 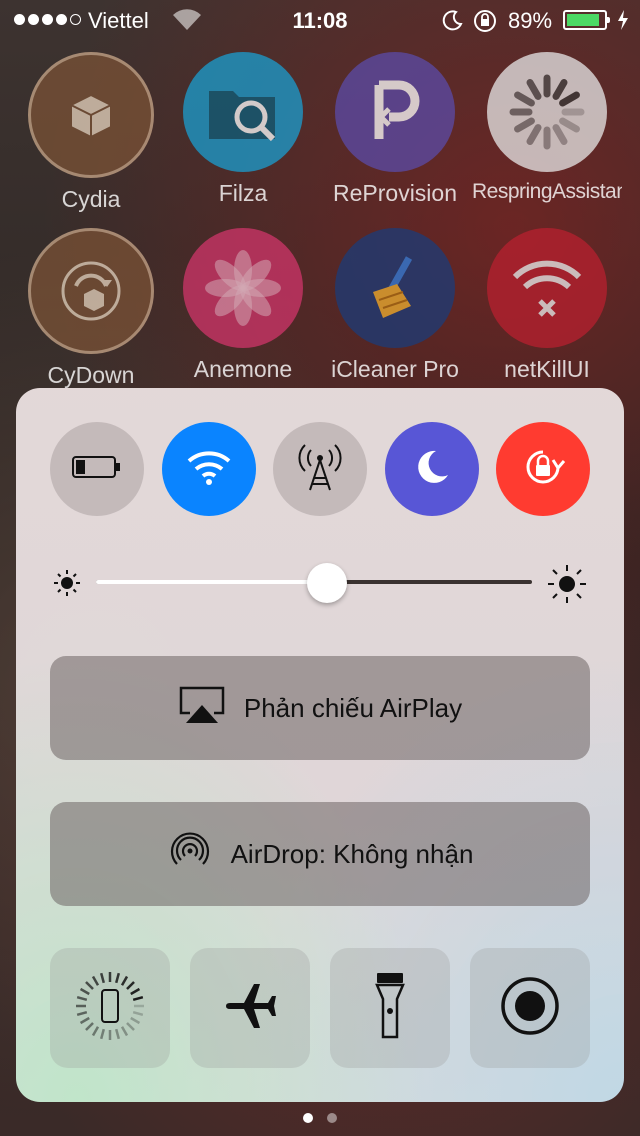 What do you see at coordinates (212, 582) in the screenshot?
I see `brightness-fill` at bounding box center [212, 582].